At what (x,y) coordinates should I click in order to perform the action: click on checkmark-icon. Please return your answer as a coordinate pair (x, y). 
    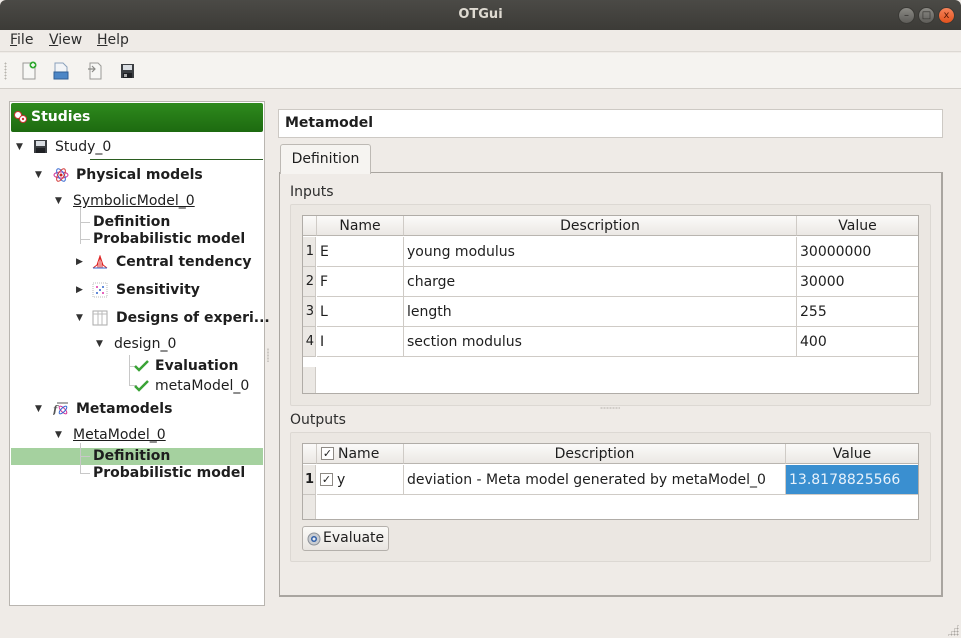
    Looking at the image, I should click on (141, 386).